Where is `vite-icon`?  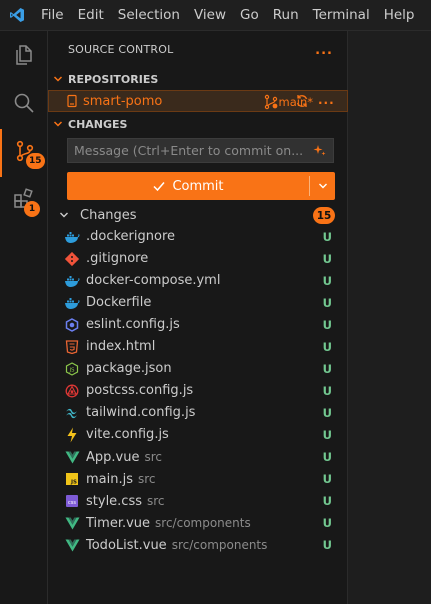 vite-icon is located at coordinates (72, 435).